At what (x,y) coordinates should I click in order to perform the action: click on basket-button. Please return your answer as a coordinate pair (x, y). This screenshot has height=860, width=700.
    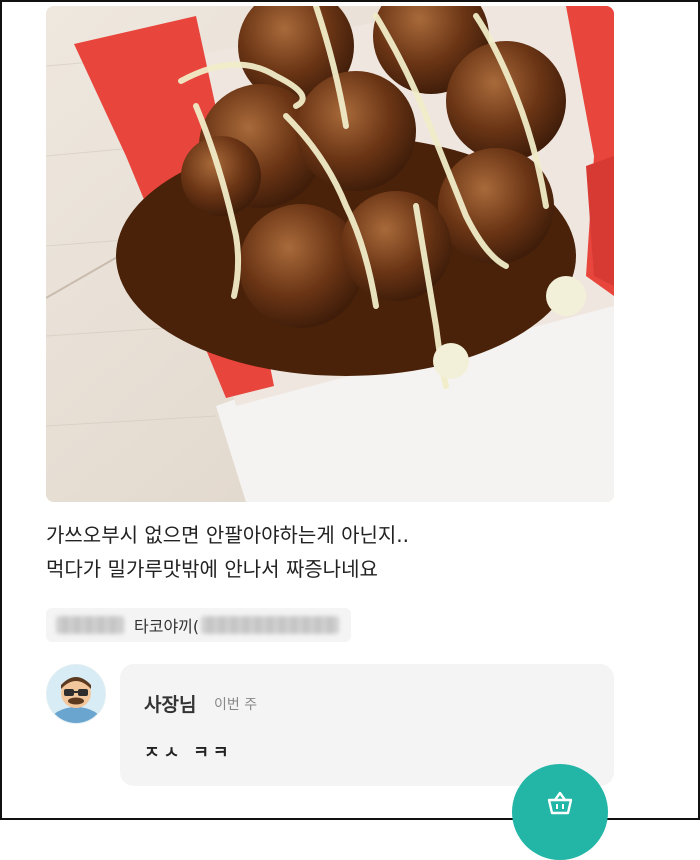
    Looking at the image, I should click on (560, 812).